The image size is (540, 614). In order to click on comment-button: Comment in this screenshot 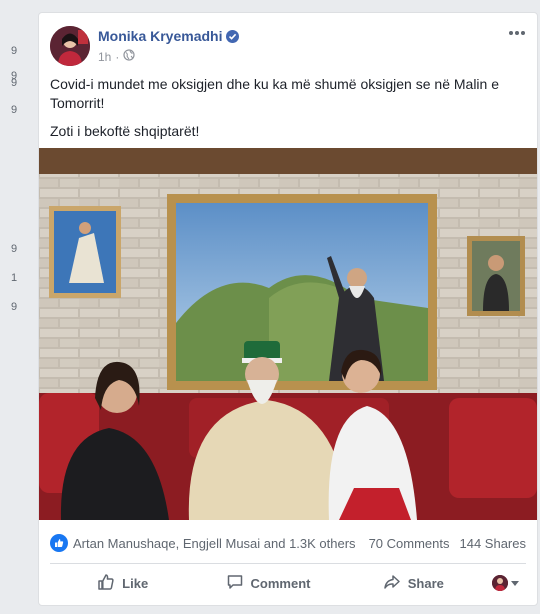, I will do `click(267, 583)`.